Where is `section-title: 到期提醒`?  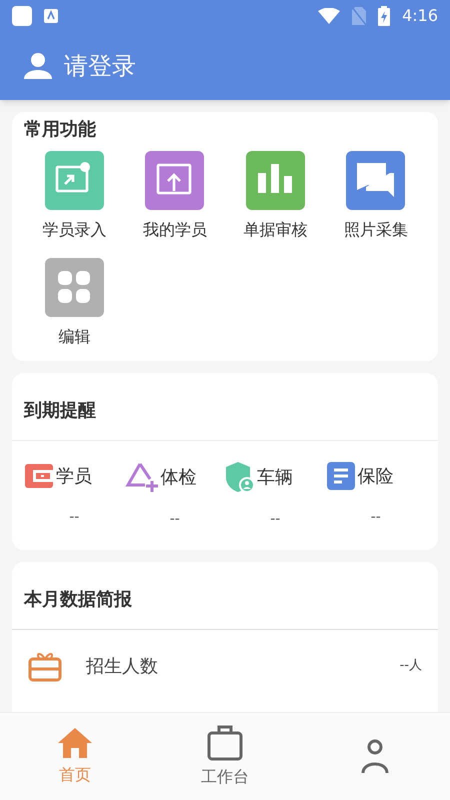
section-title: 到期提醒 is located at coordinates (225, 407).